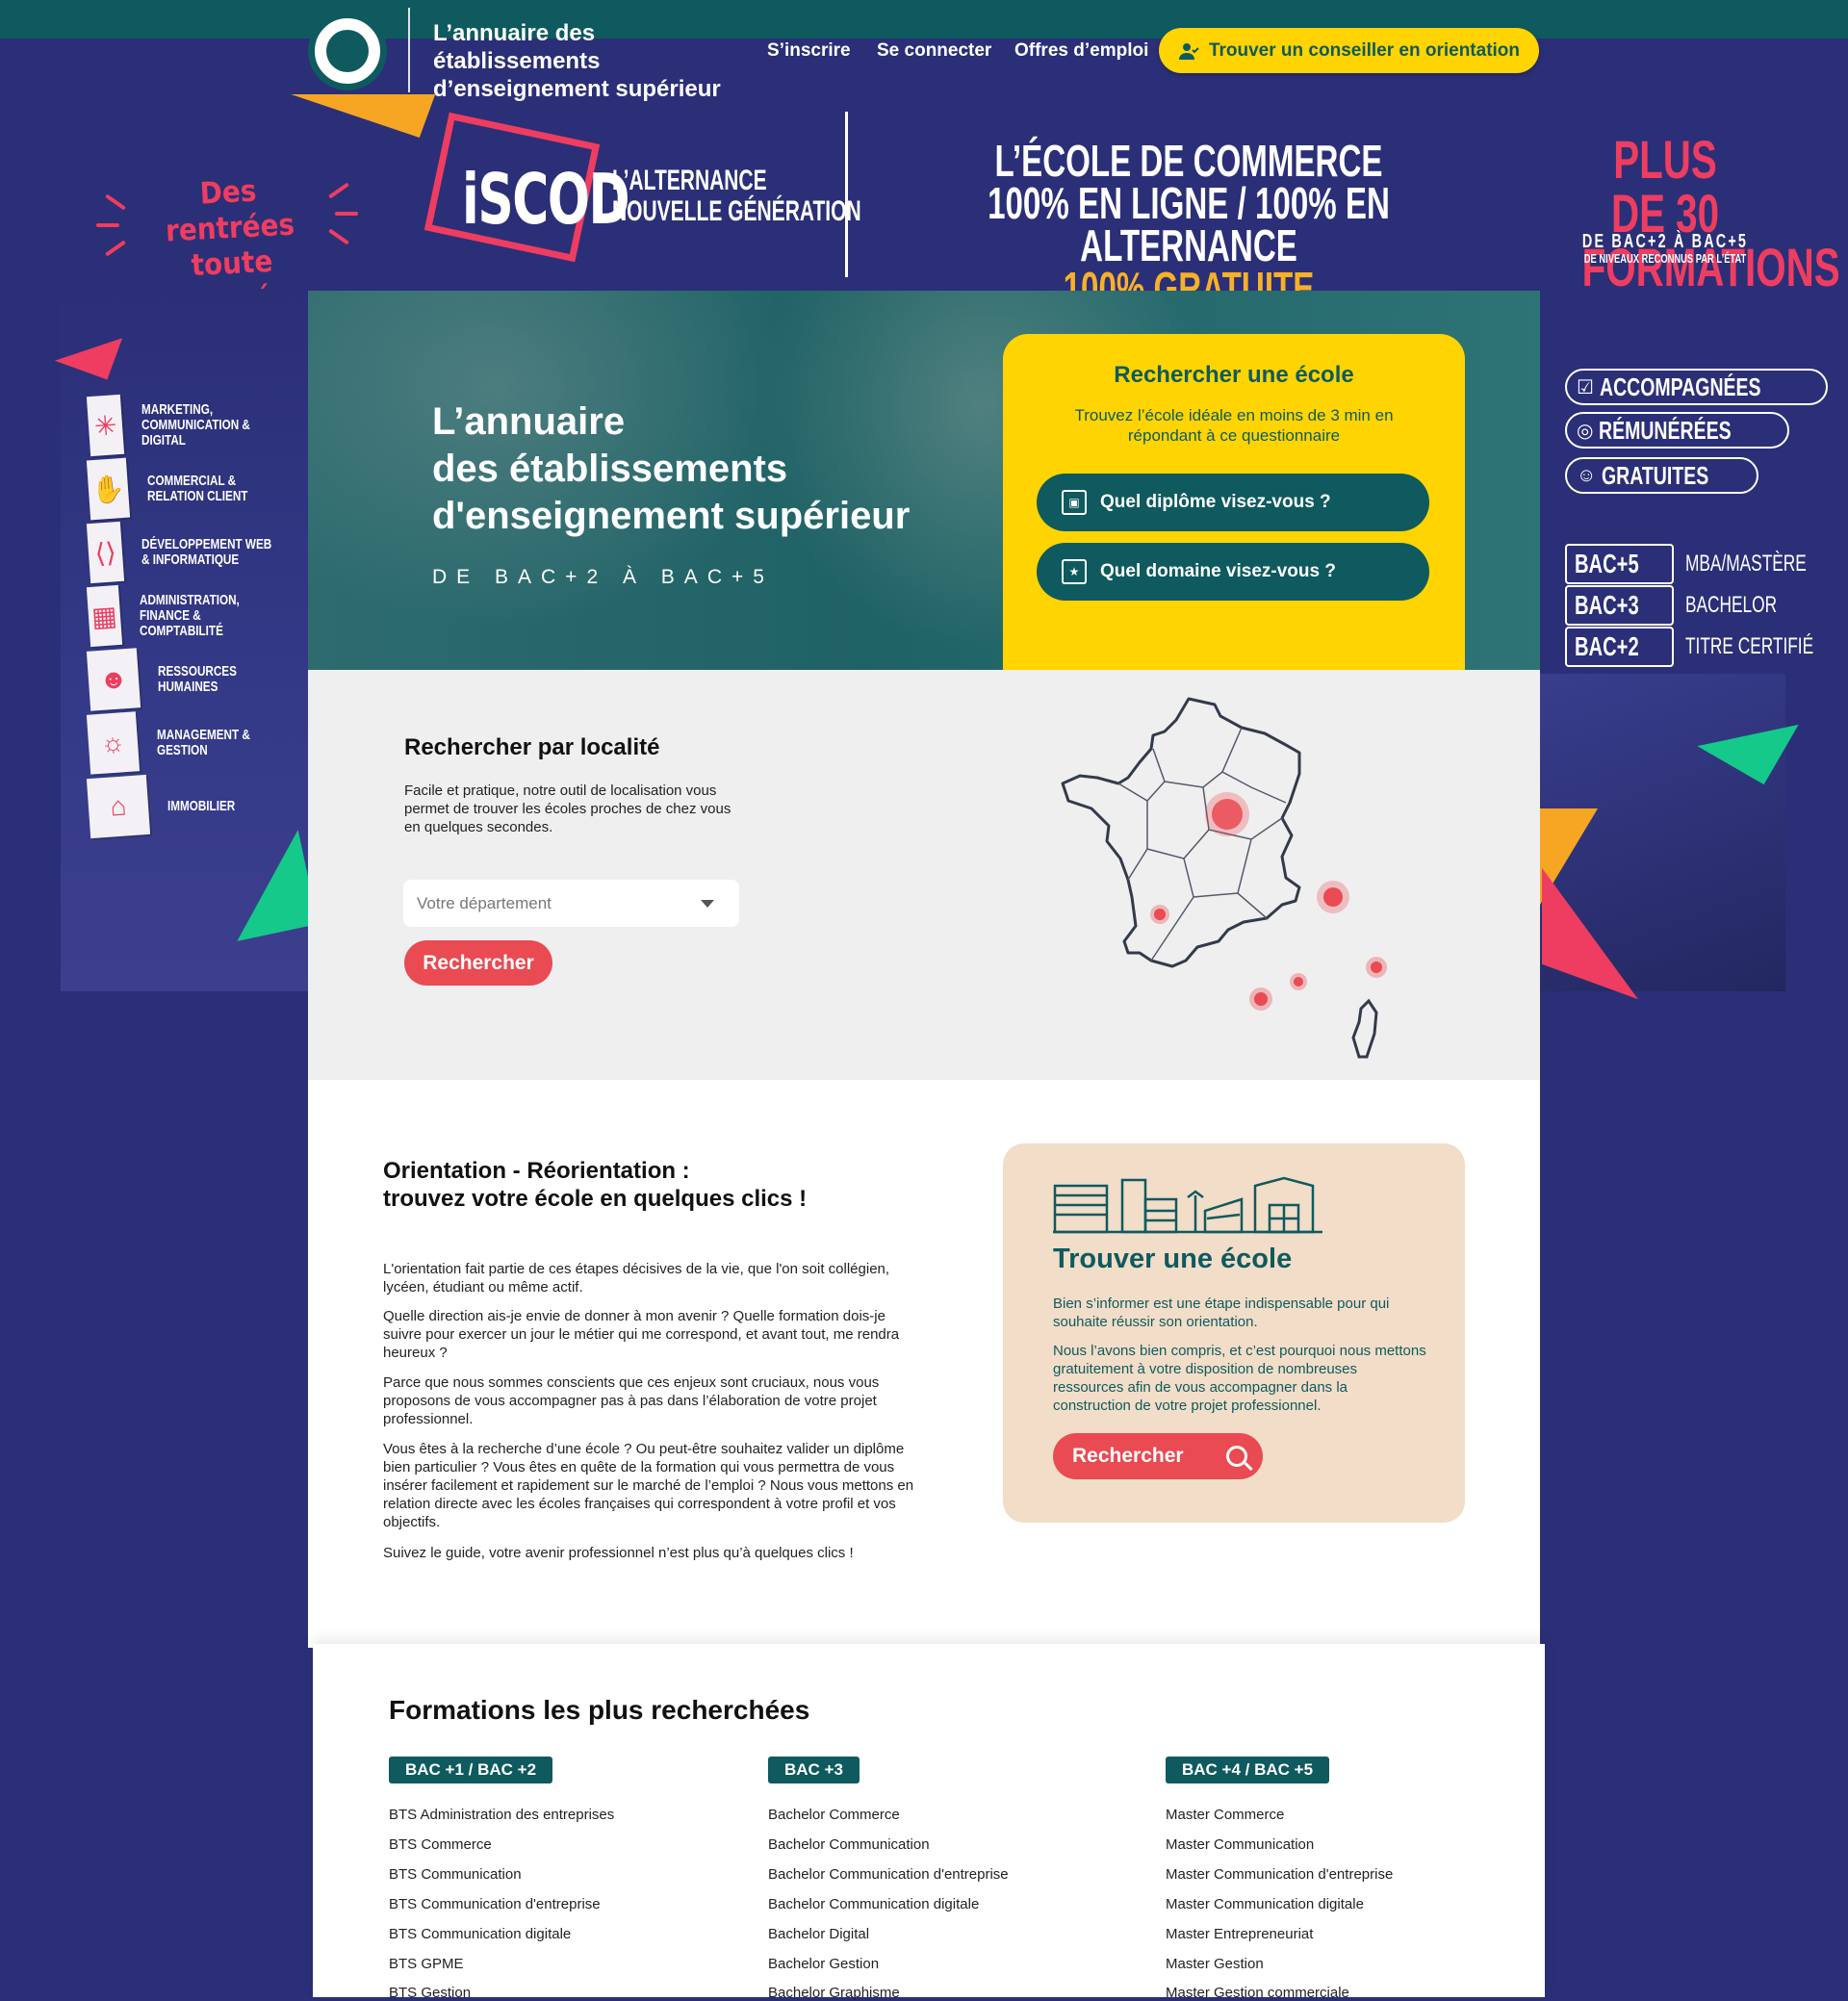 The height and width of the screenshot is (2001, 1848). What do you see at coordinates (1665, 258) in the screenshot?
I see `ad-right-line-4: DE NIVEAUX RECONNUS PAR L’ÉTAT` at bounding box center [1665, 258].